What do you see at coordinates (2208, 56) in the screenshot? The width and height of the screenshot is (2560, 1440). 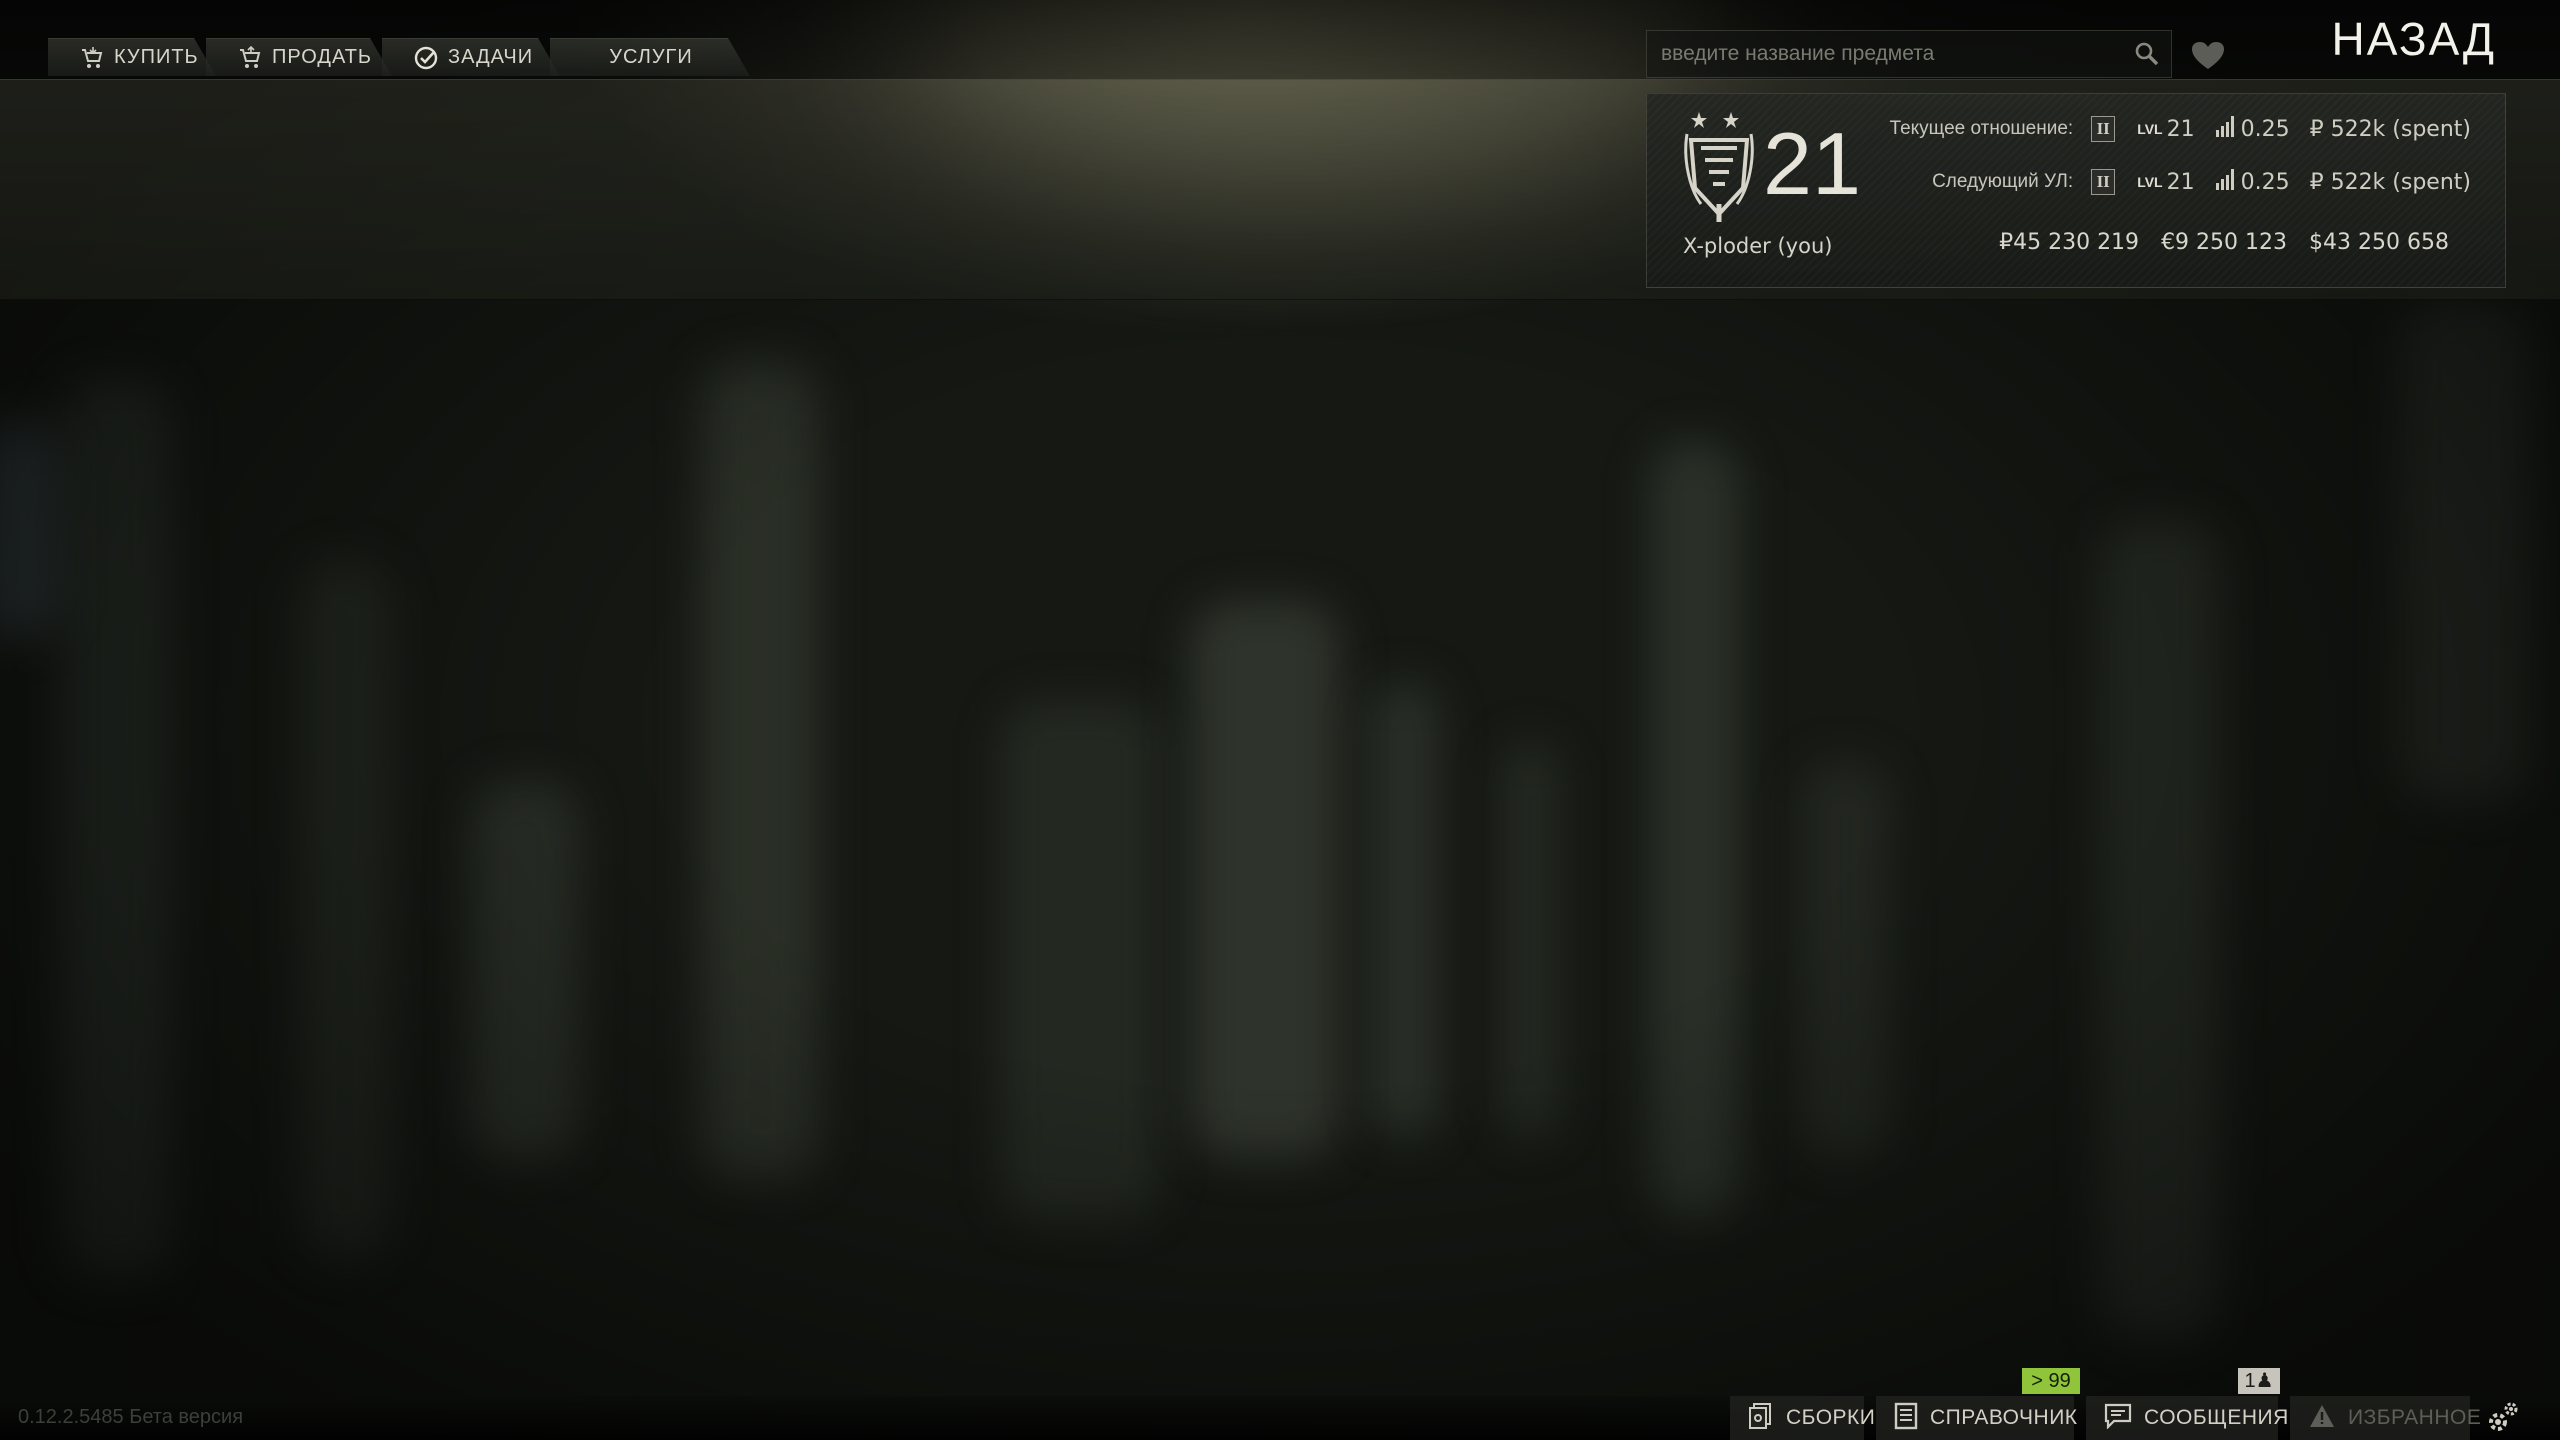 I see `heart-icon` at bounding box center [2208, 56].